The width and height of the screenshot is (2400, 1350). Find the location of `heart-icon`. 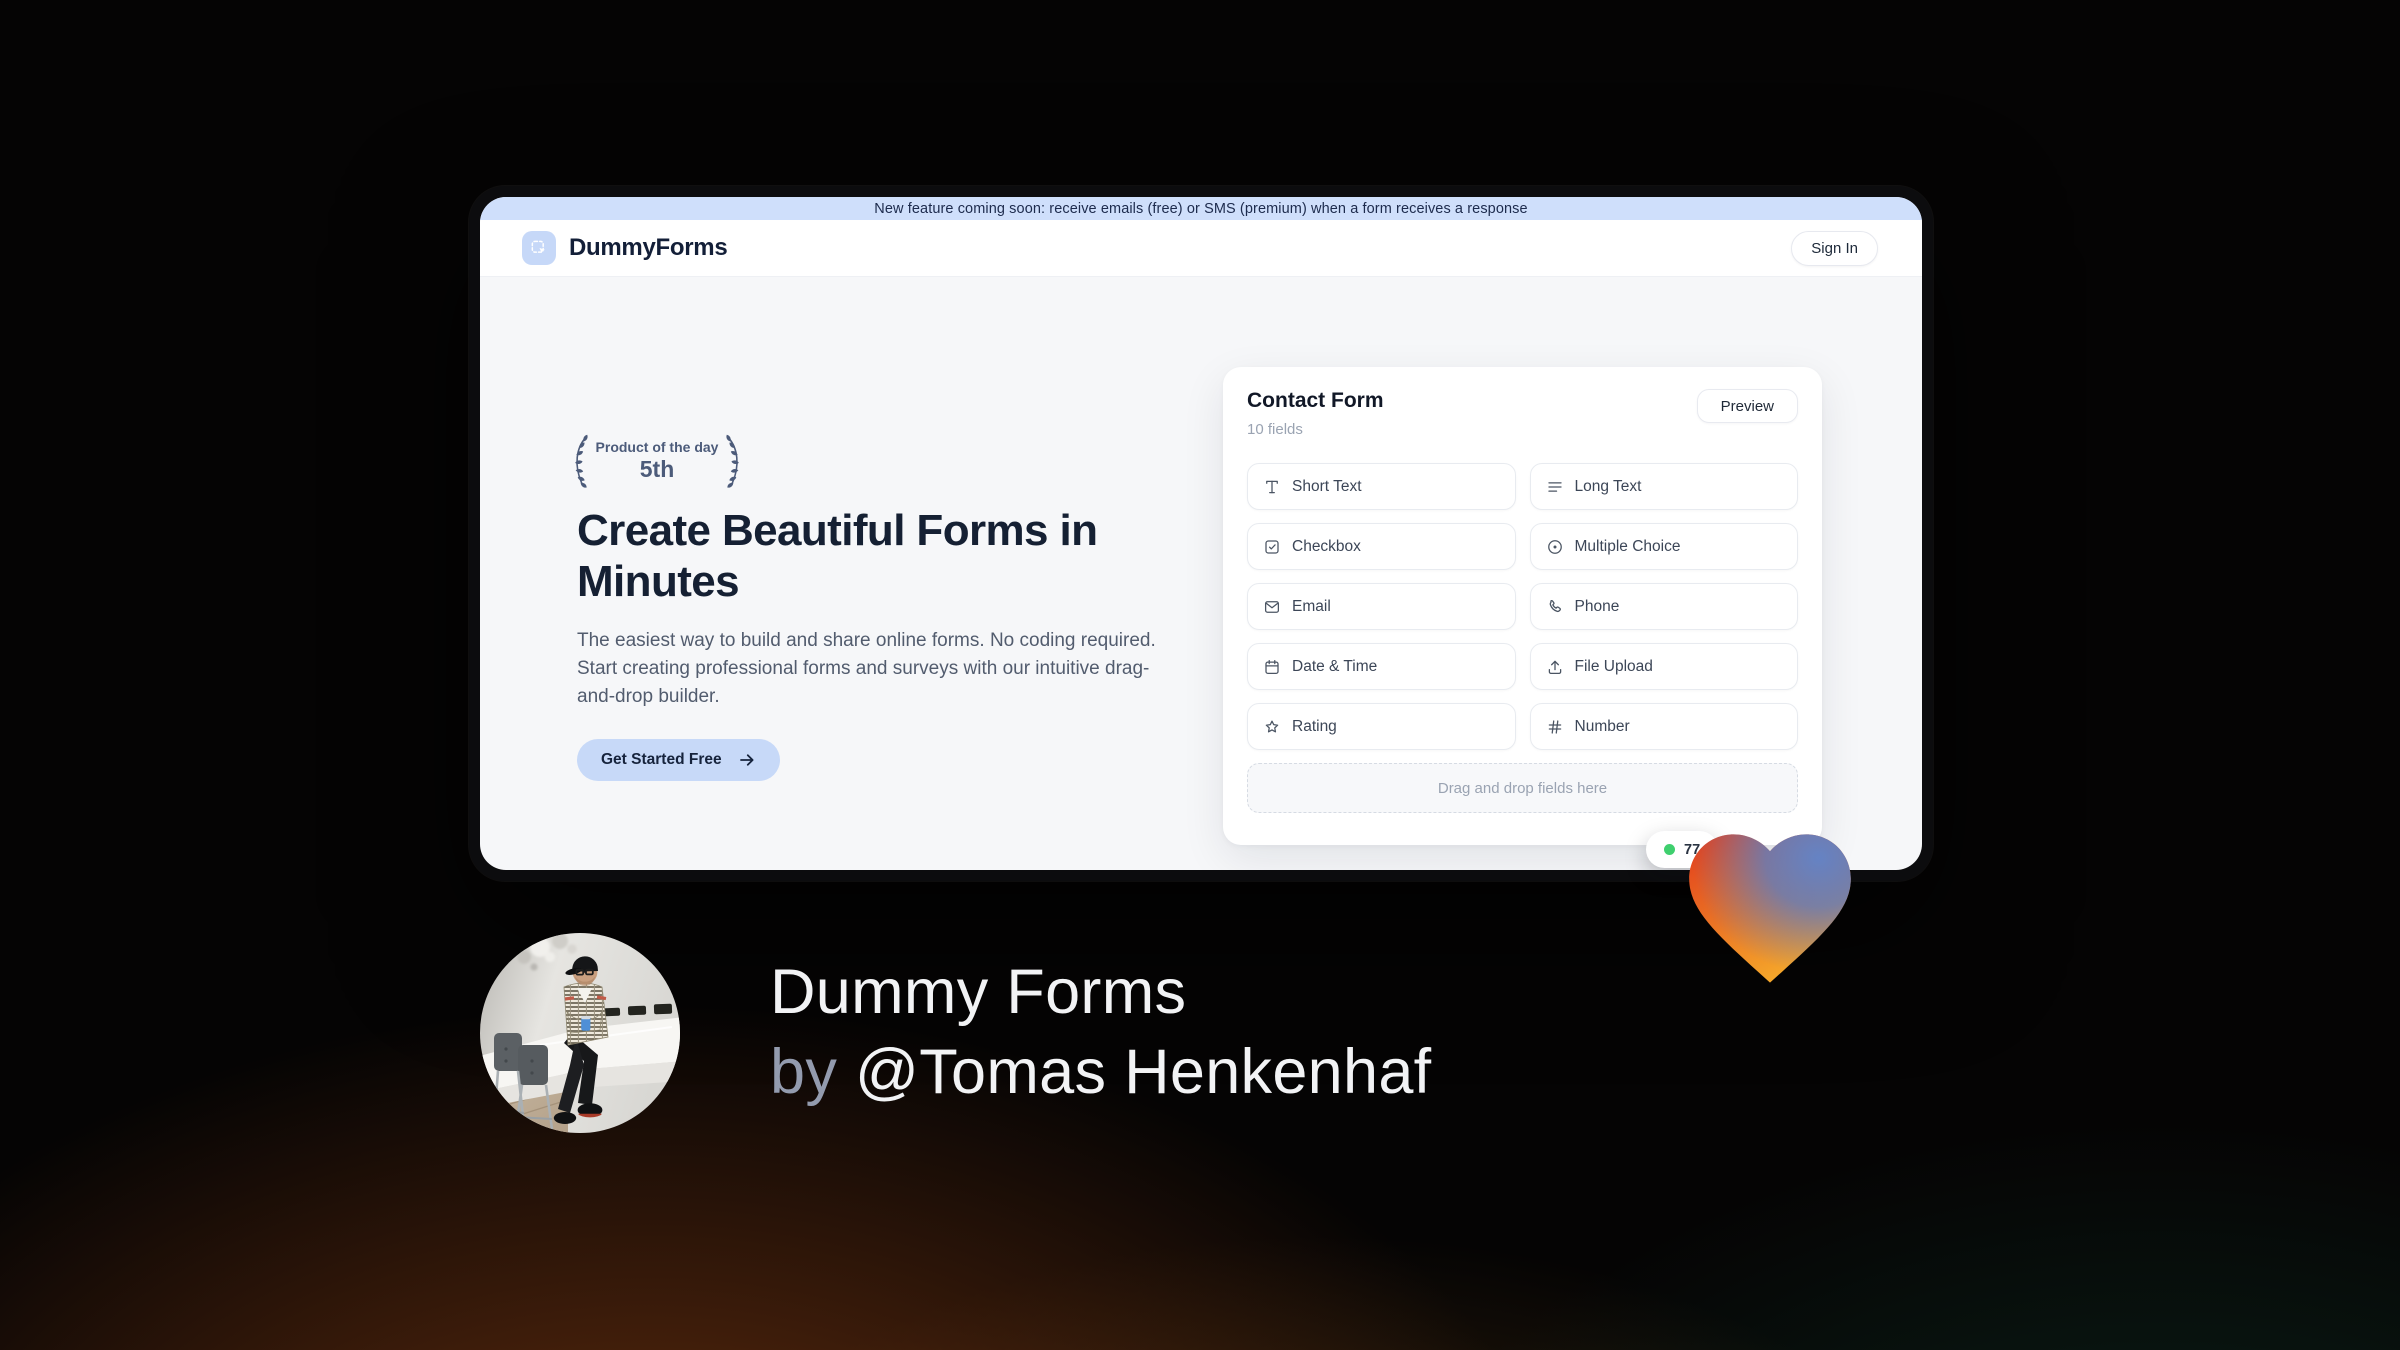

heart-icon is located at coordinates (1770, 908).